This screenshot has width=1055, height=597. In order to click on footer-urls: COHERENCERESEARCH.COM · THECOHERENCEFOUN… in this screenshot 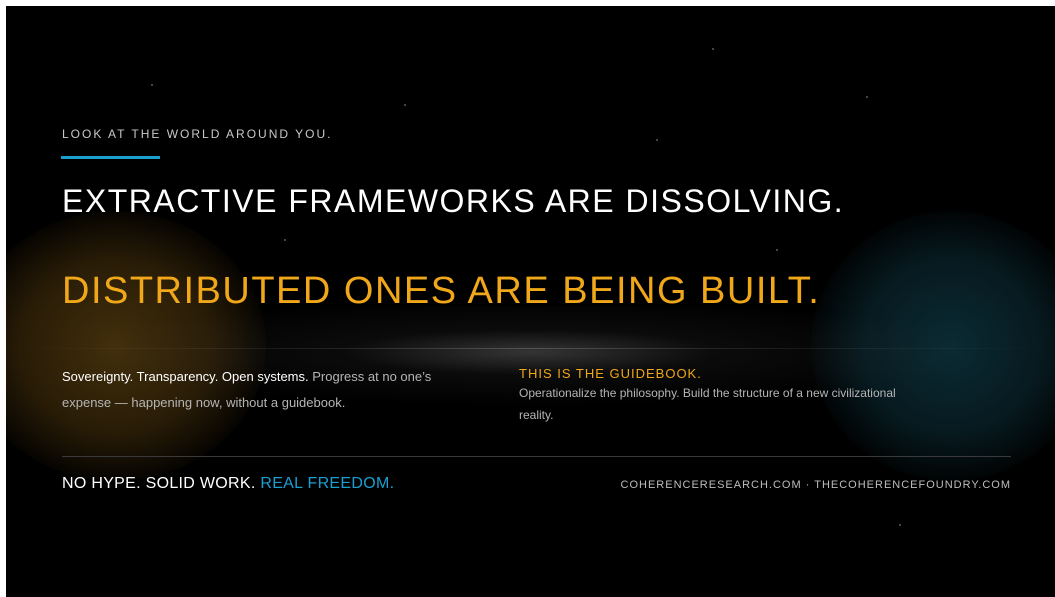, I will do `click(815, 485)`.